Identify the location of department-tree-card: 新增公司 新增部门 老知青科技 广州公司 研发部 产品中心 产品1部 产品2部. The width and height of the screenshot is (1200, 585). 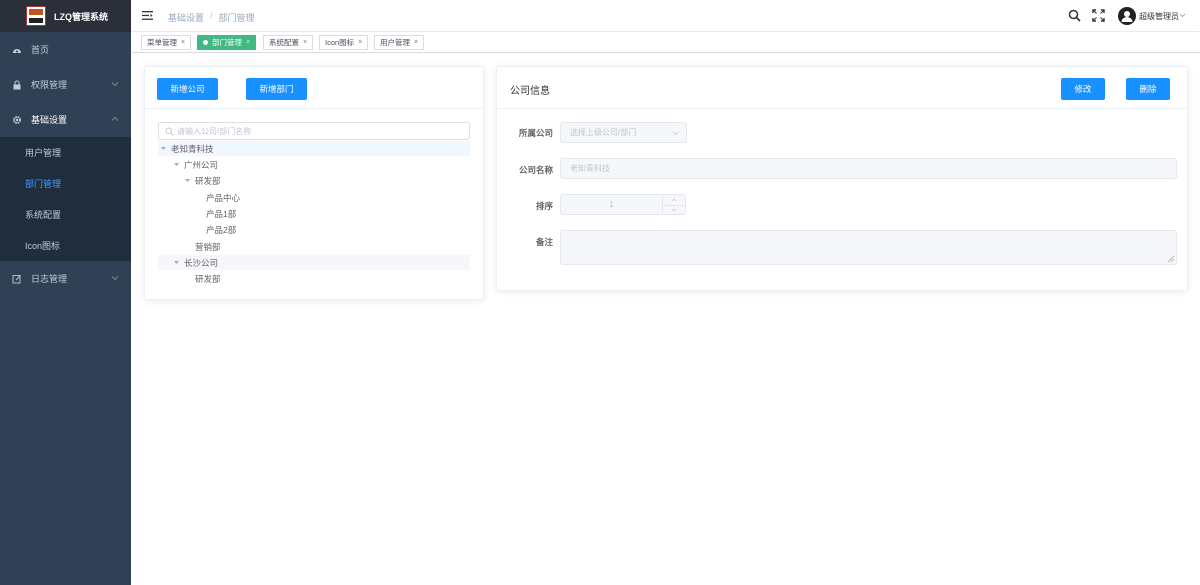
(314, 183).